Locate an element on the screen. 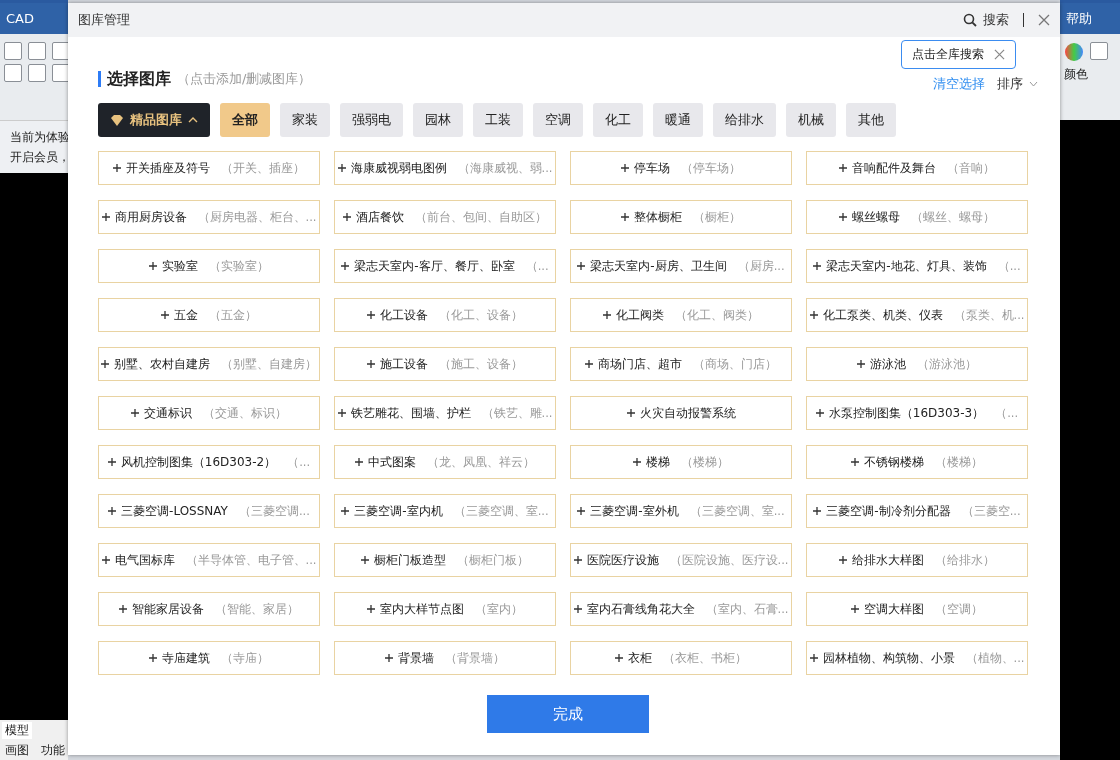 This screenshot has width=1120, height=760. done-button: 完成 is located at coordinates (568, 714).